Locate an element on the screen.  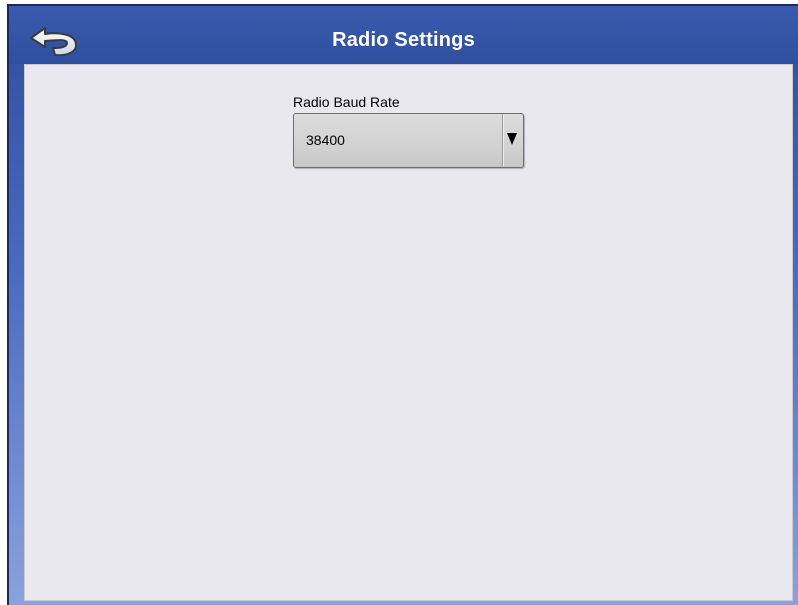
baud-rate-value: 38400 is located at coordinates (325, 140).